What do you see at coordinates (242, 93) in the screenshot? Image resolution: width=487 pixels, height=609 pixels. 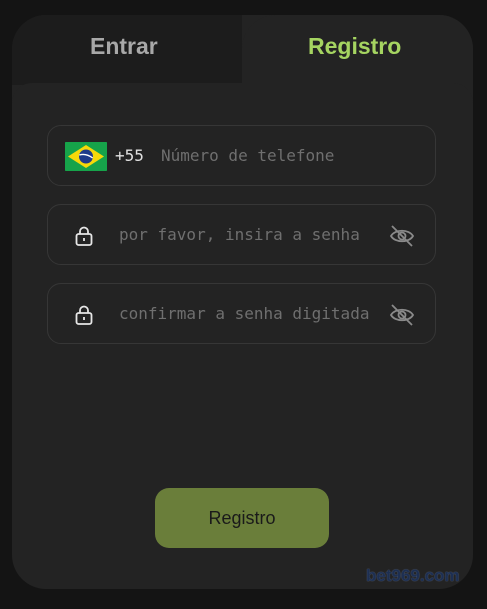 I see `form-panel` at bounding box center [242, 93].